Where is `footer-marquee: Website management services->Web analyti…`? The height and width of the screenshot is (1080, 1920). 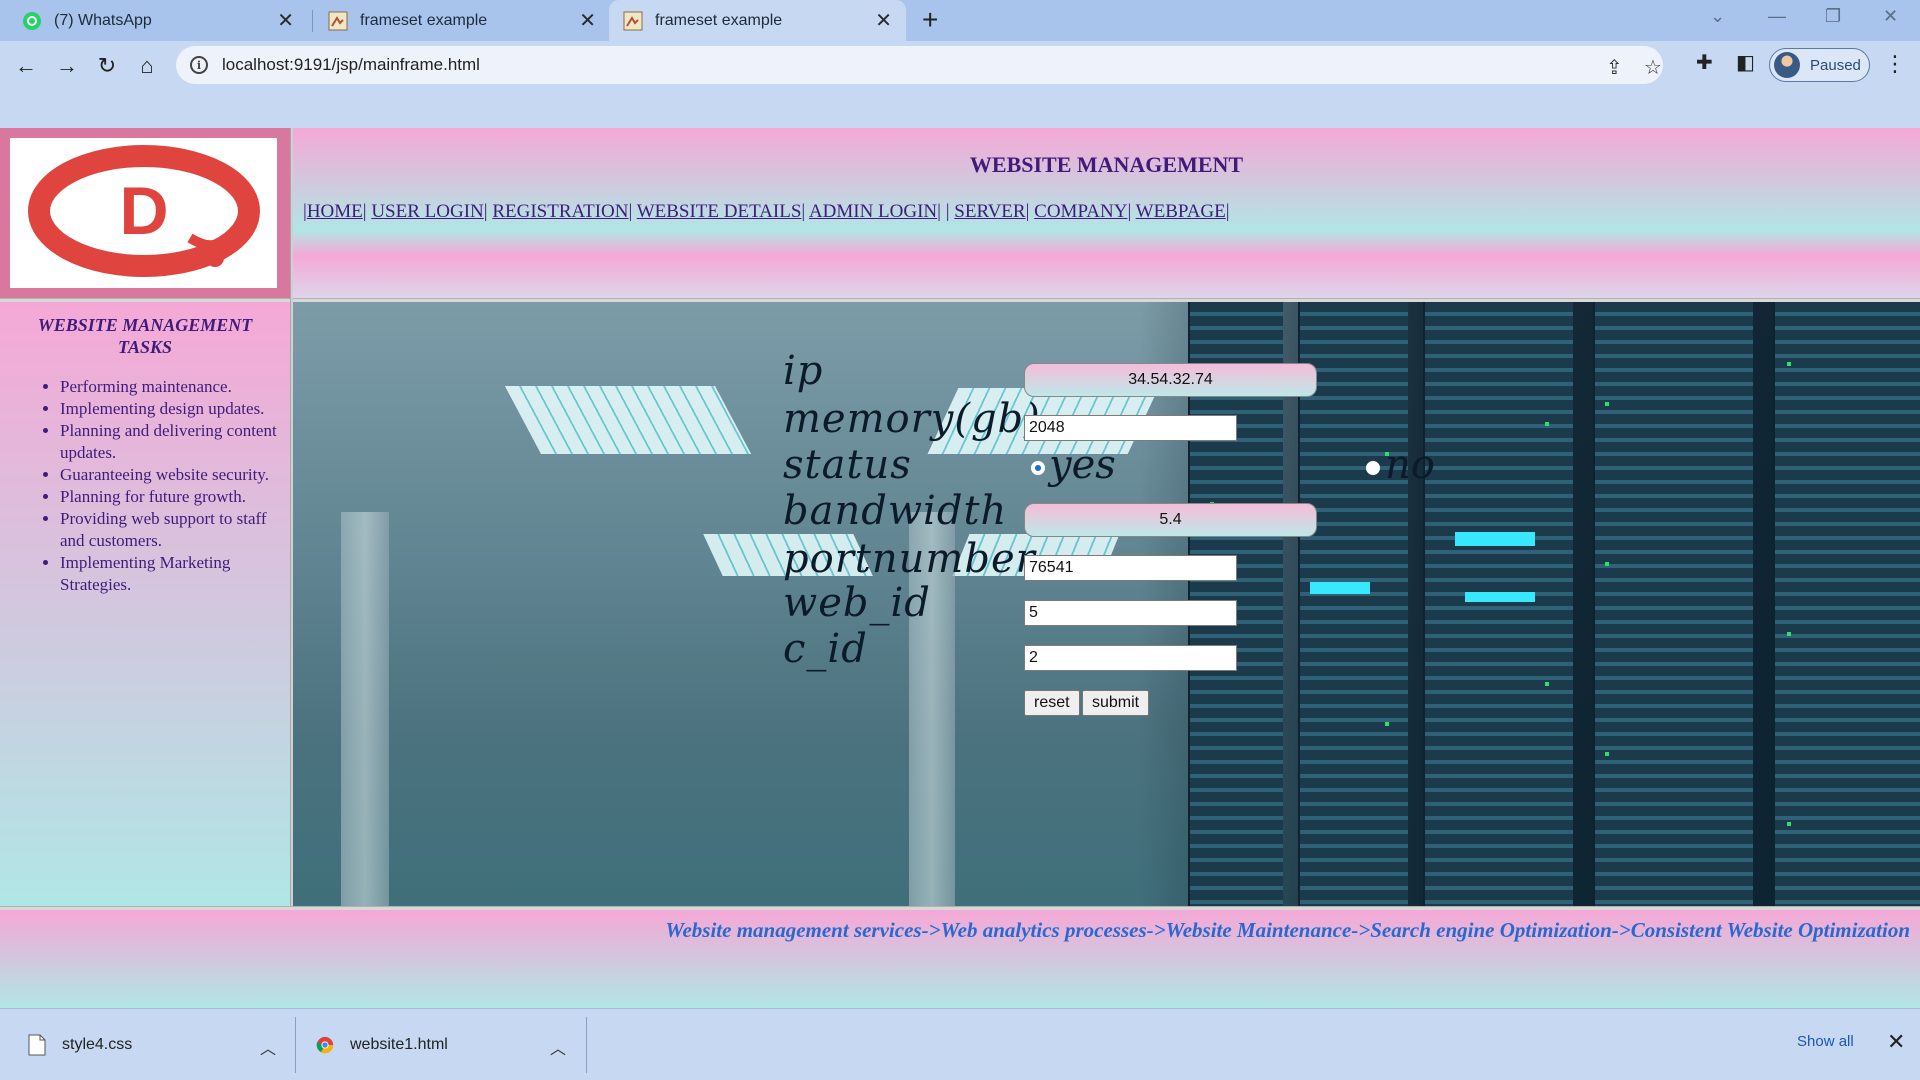
footer-marquee: Website management services->Web analyti… is located at coordinates (1287, 930).